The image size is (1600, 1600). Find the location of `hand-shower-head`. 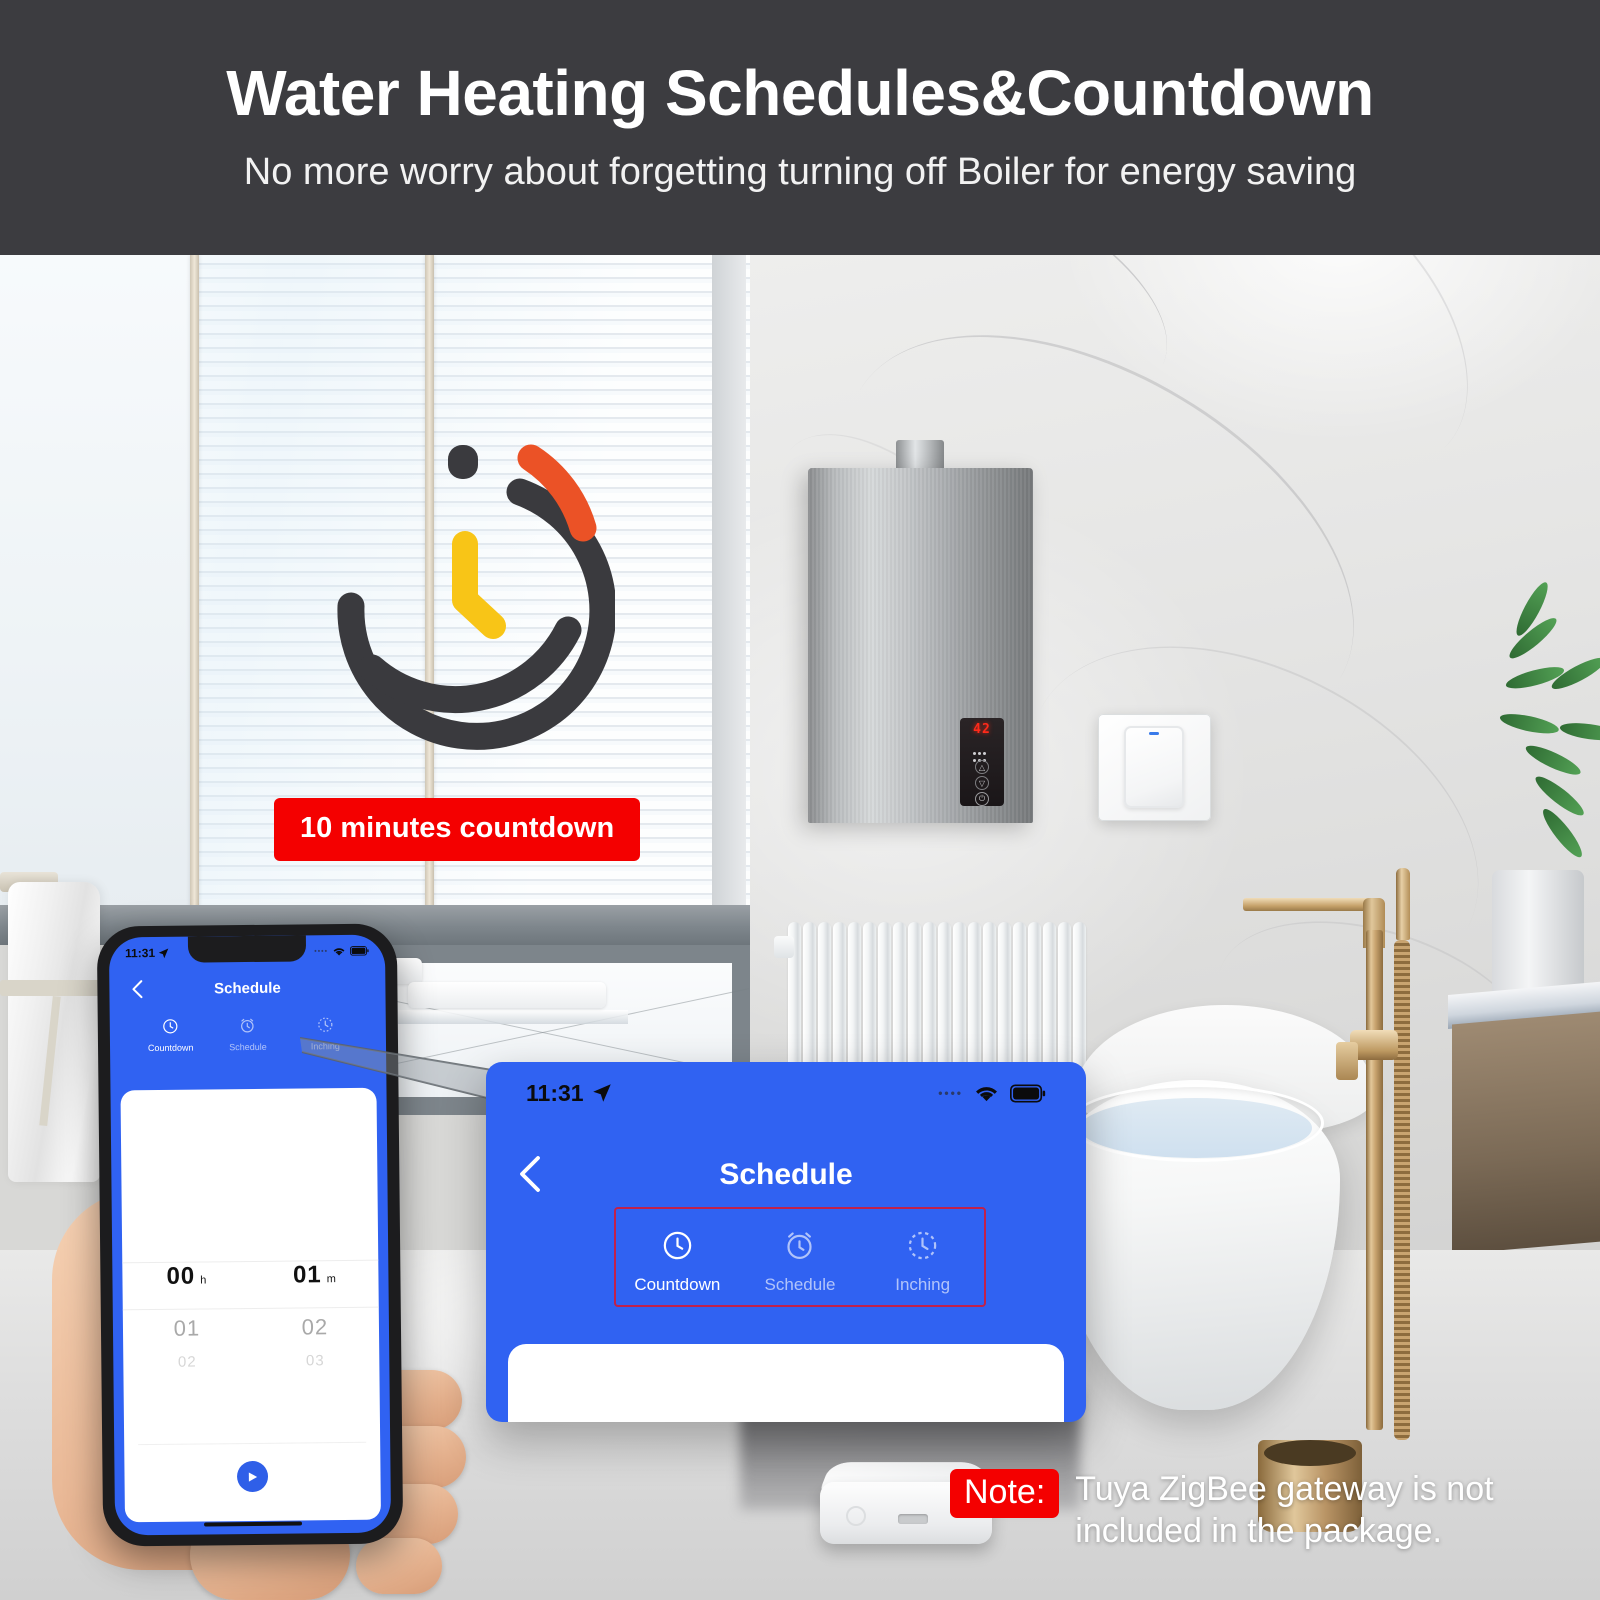

hand-shower-head is located at coordinates (1403, 904).